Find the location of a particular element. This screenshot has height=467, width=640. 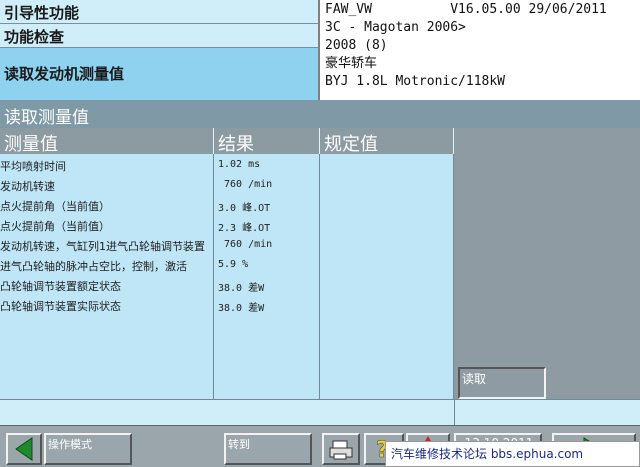

table-row-name: 发动机转速，气缸列1进气凸轮轴调节装置 is located at coordinates (102, 246).